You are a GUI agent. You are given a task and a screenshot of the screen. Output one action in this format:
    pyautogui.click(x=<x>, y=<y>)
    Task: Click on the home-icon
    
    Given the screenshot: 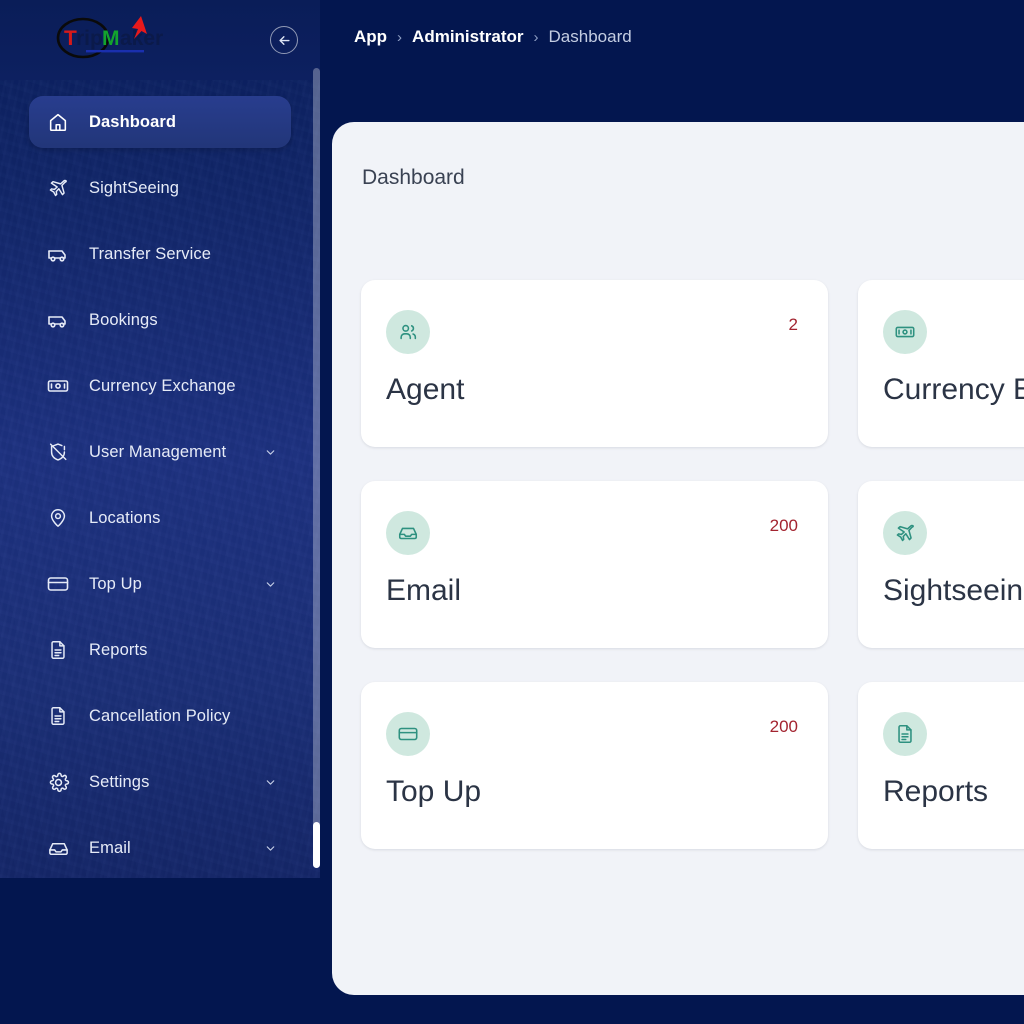 What is the action you would take?
    pyautogui.click(x=58, y=122)
    